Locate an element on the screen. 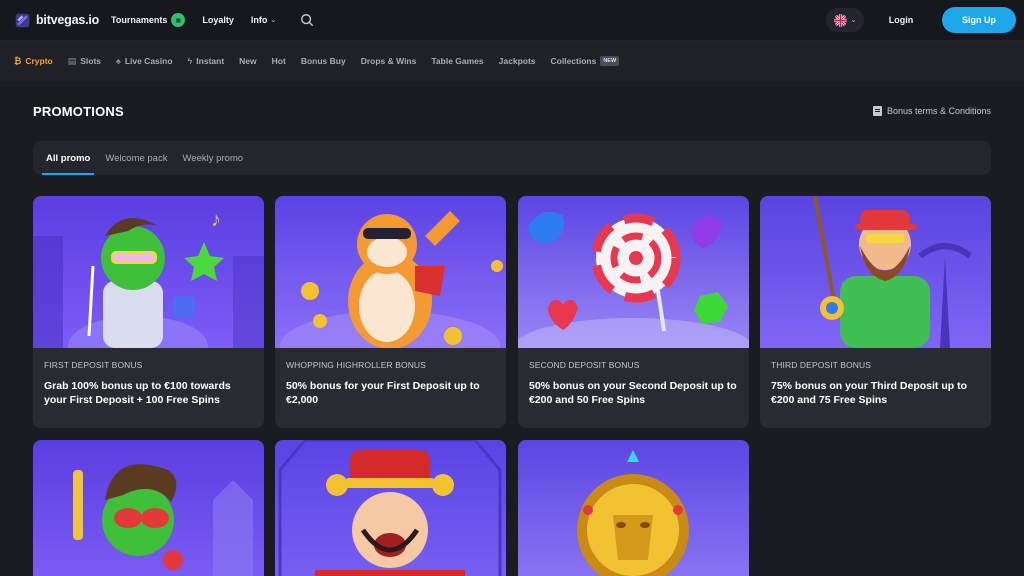 This screenshot has width=1024, height=576. golden-lion-image is located at coordinates (633, 508).